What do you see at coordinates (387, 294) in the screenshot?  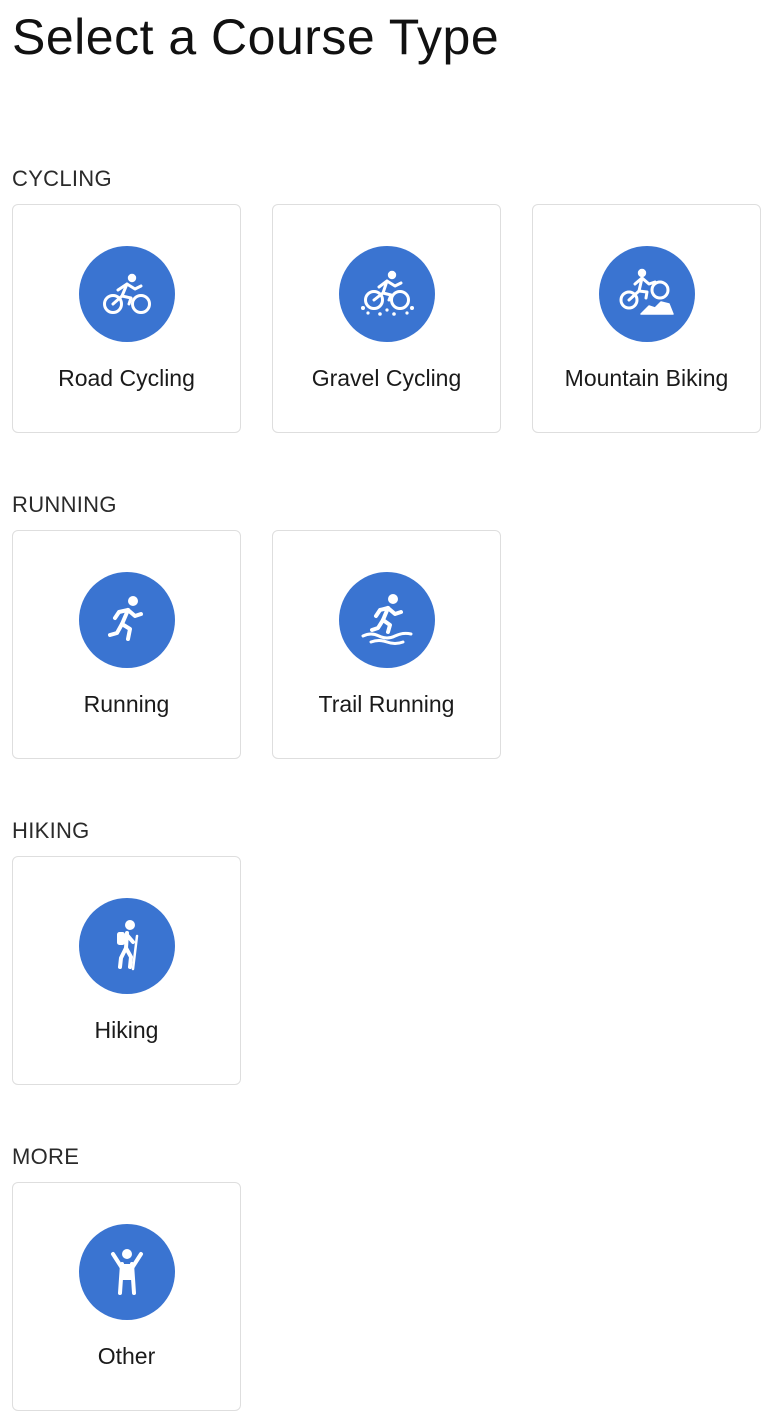 I see `gravel-cycling-icon` at bounding box center [387, 294].